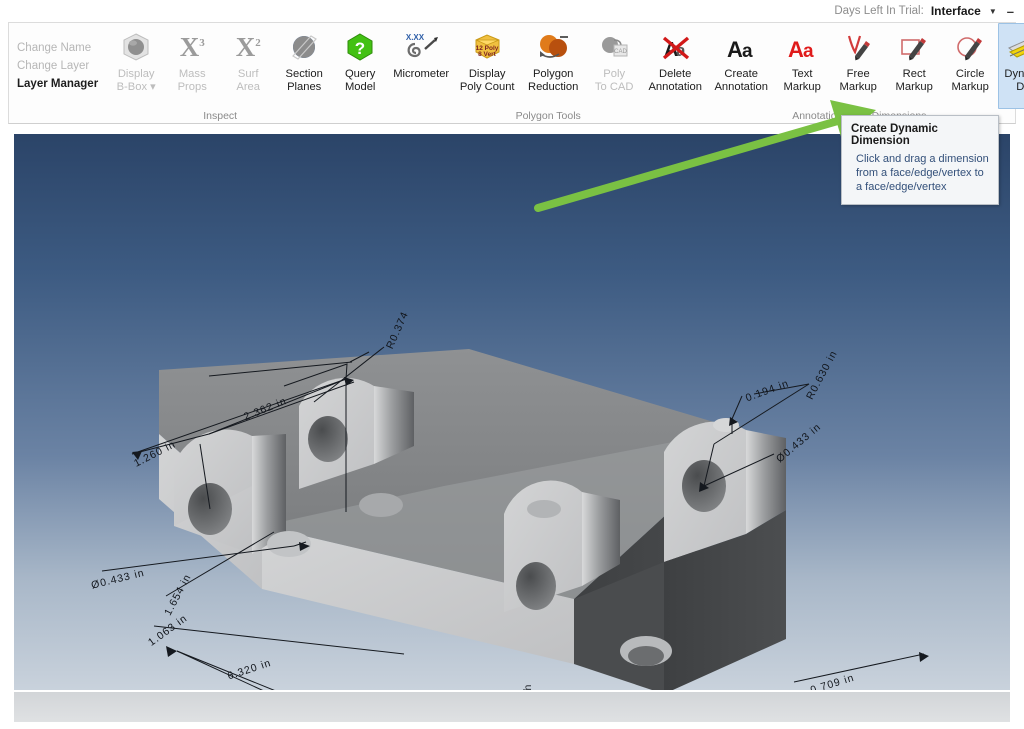  I want to click on question-hexagon-icon: ?, so click(360, 47).